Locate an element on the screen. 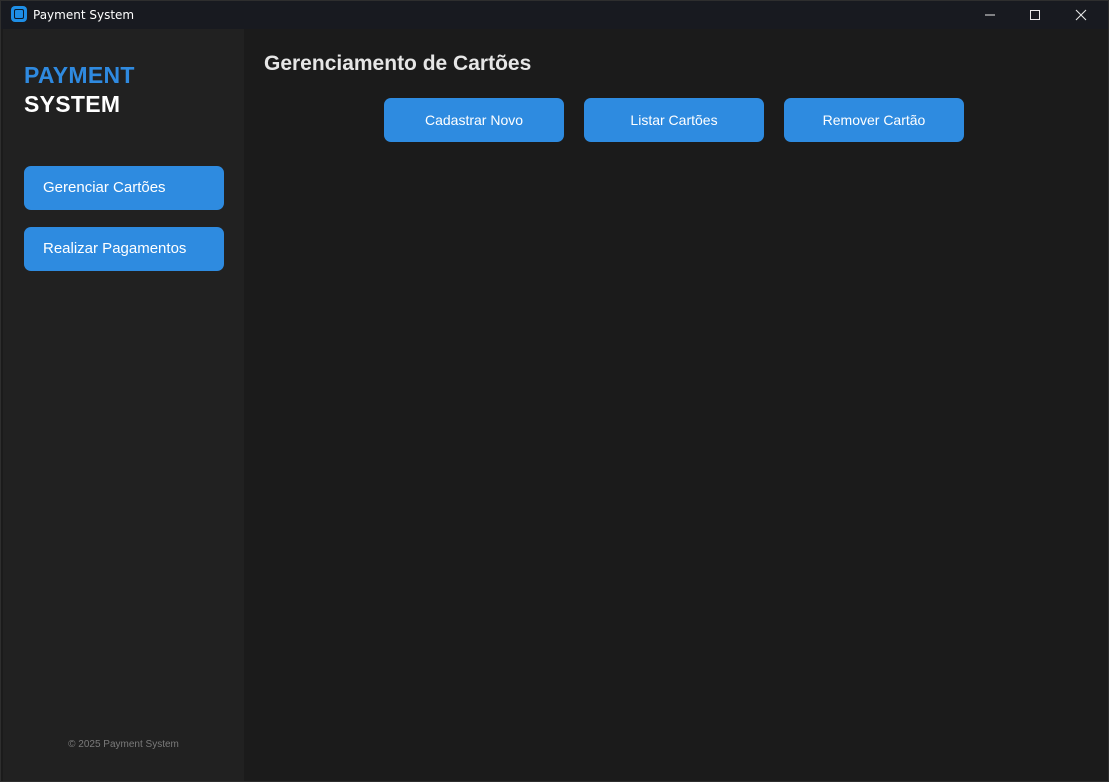 This screenshot has height=782, width=1109. close-icon is located at coordinates (1081, 15).